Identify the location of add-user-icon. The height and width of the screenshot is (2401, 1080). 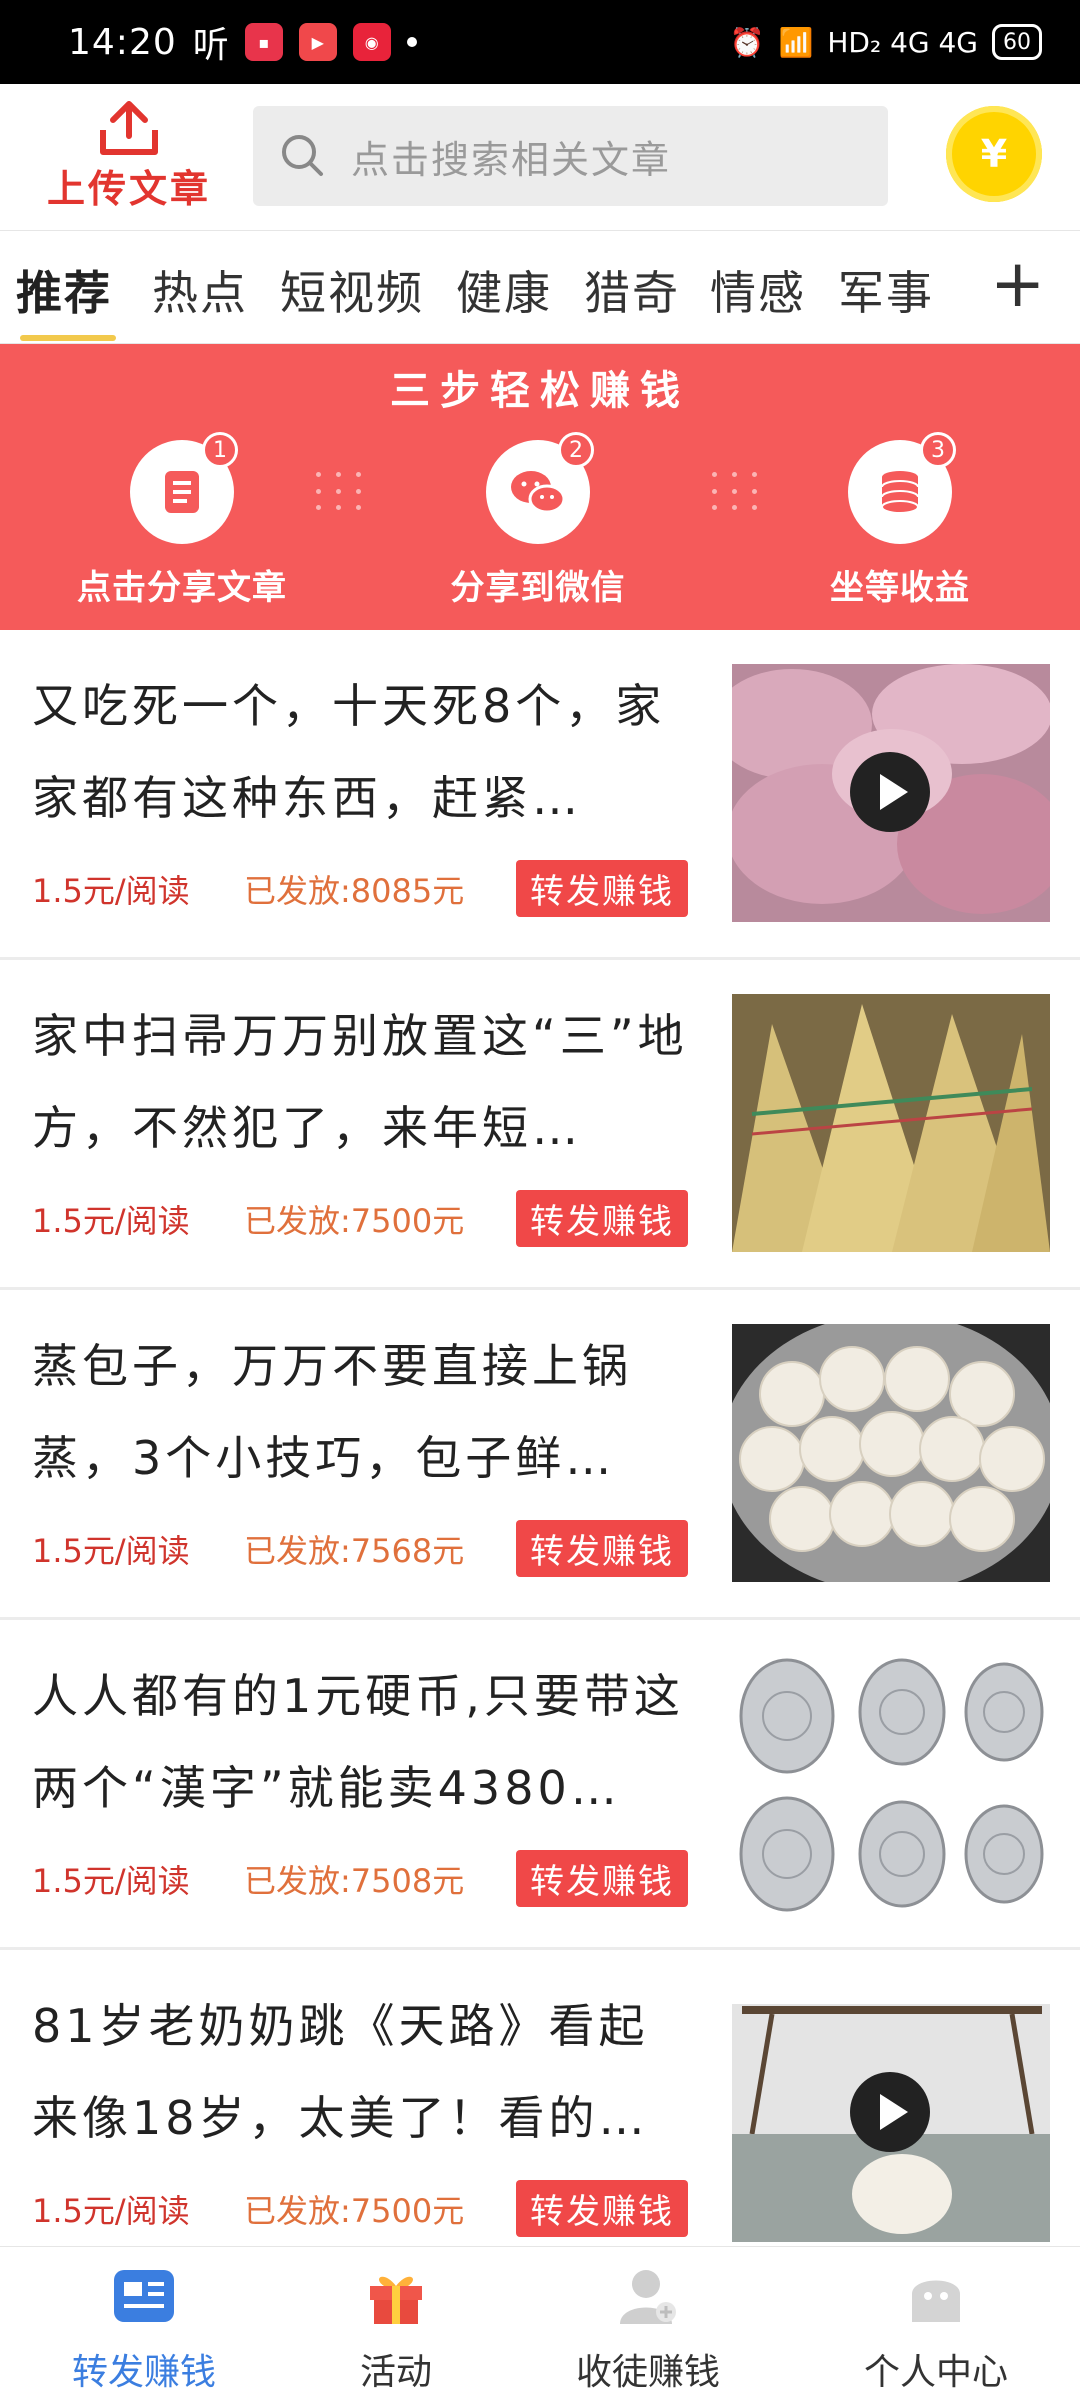
(648, 2296).